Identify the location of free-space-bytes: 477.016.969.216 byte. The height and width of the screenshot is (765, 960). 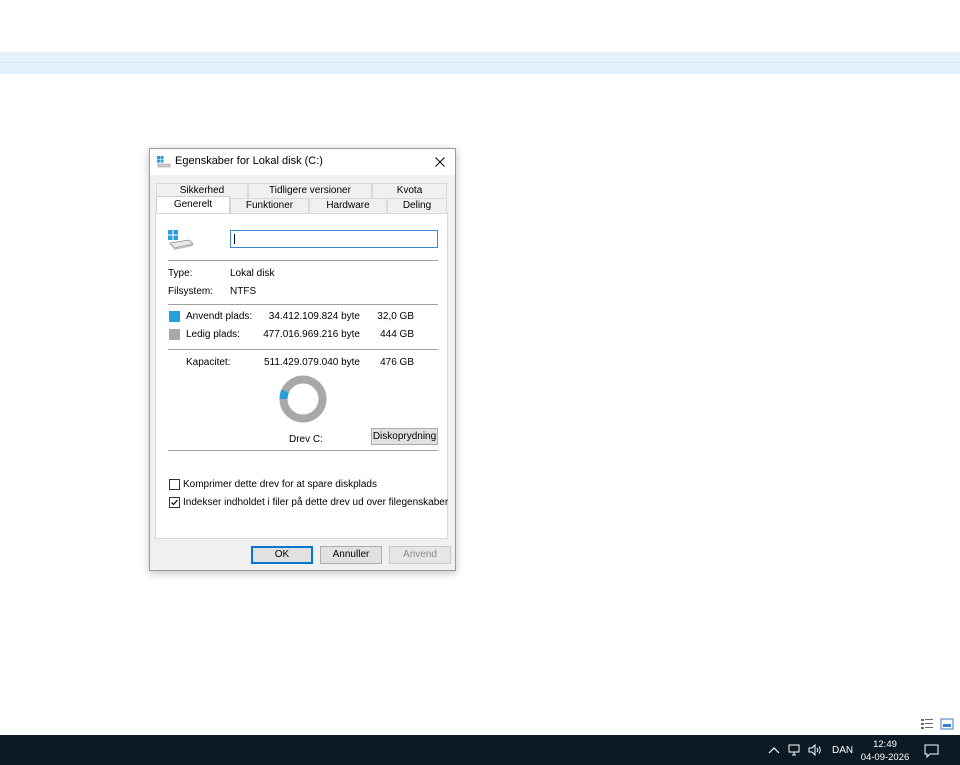
(311, 334).